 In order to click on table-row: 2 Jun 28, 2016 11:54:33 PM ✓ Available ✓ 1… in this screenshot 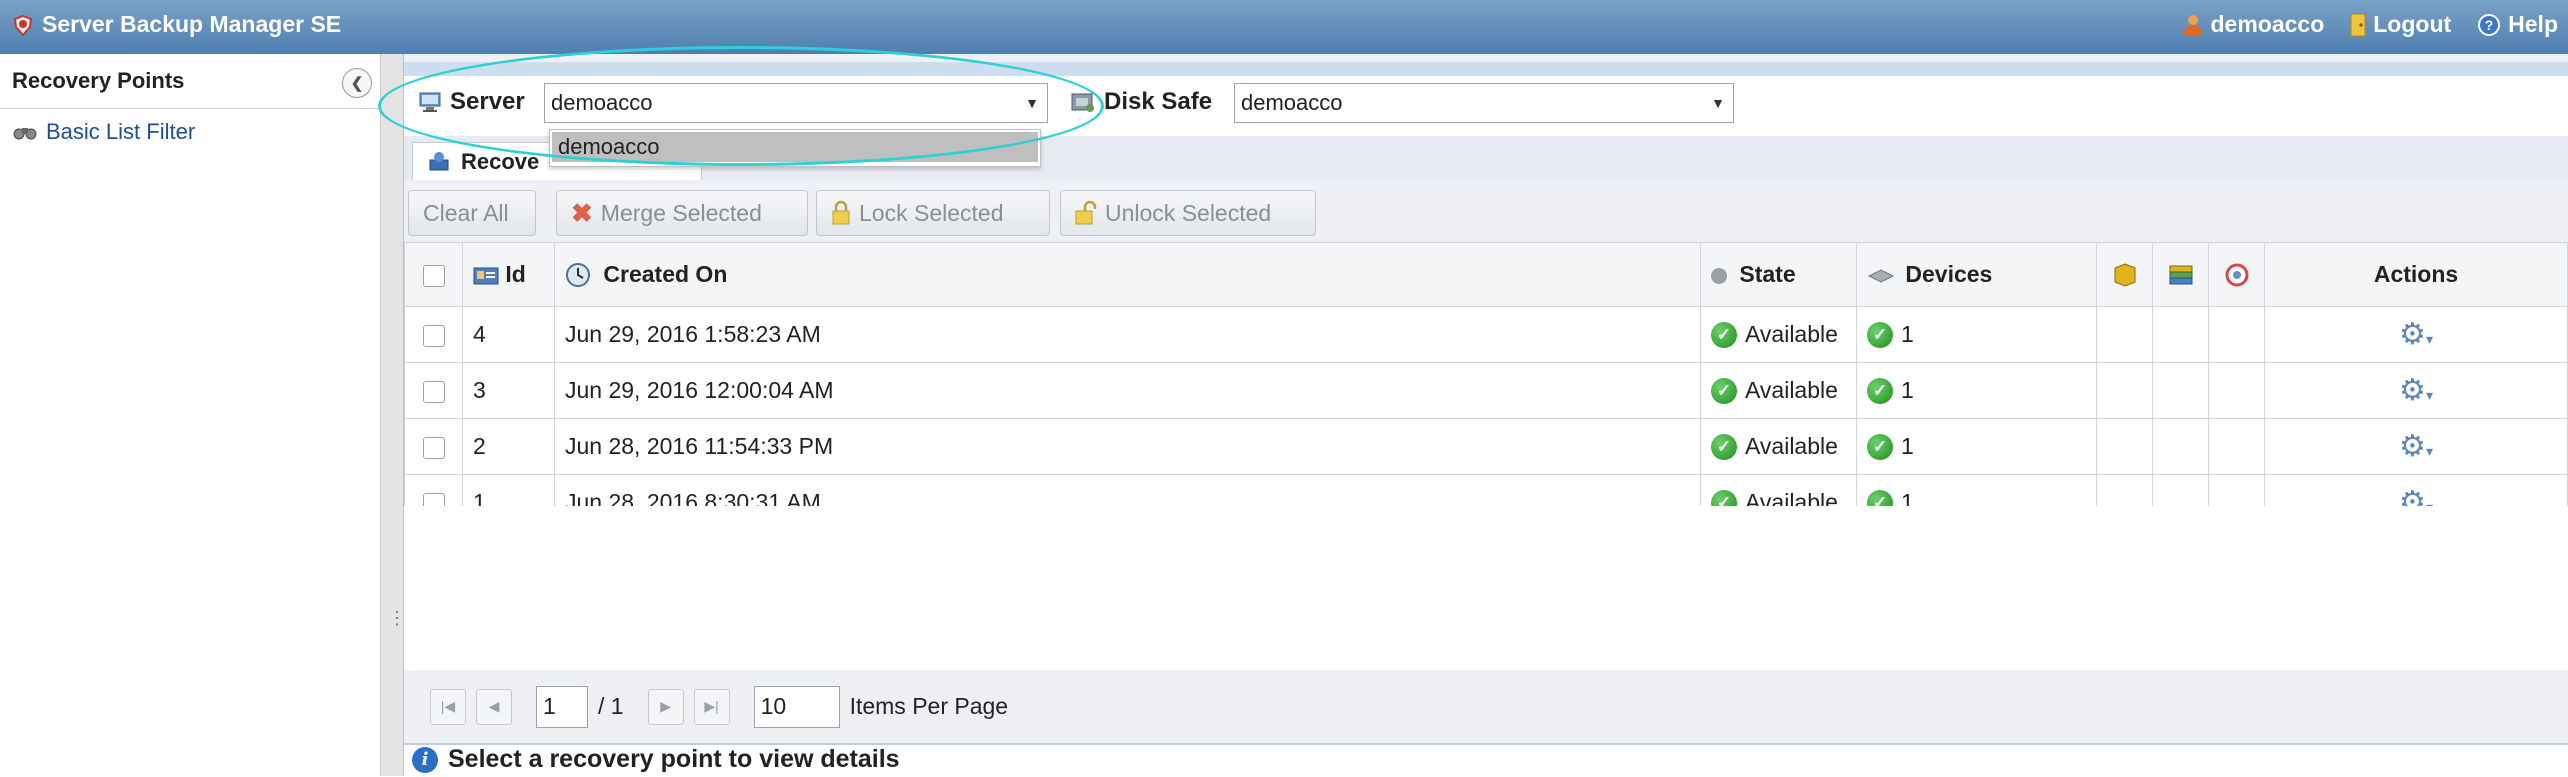, I will do `click(1486, 446)`.